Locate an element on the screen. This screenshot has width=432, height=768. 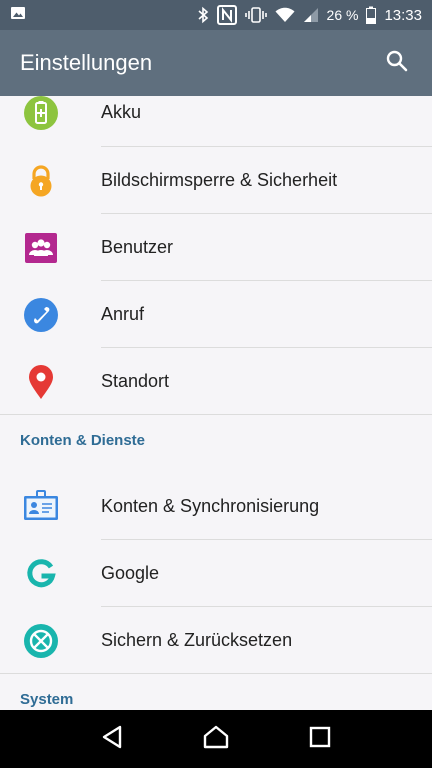
list-item-label: Anruf is located at coordinates (123, 314).